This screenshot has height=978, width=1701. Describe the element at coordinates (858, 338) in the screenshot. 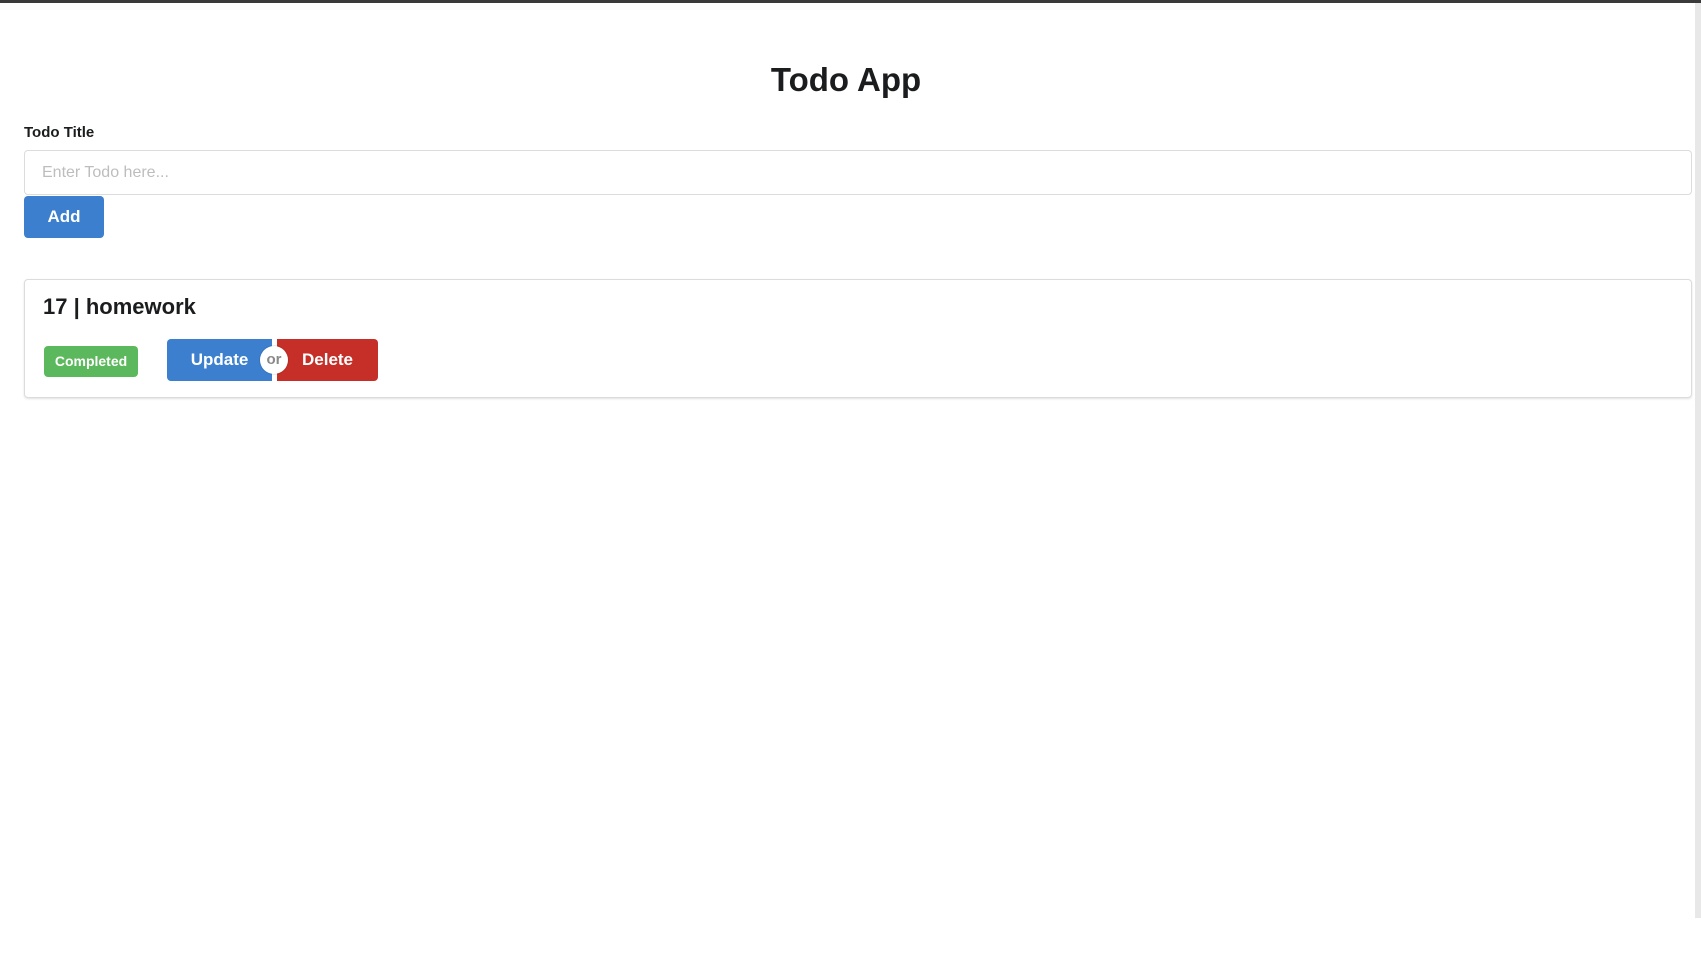

I see `todo-card: 17 | homework Completed Update Delete or` at that location.